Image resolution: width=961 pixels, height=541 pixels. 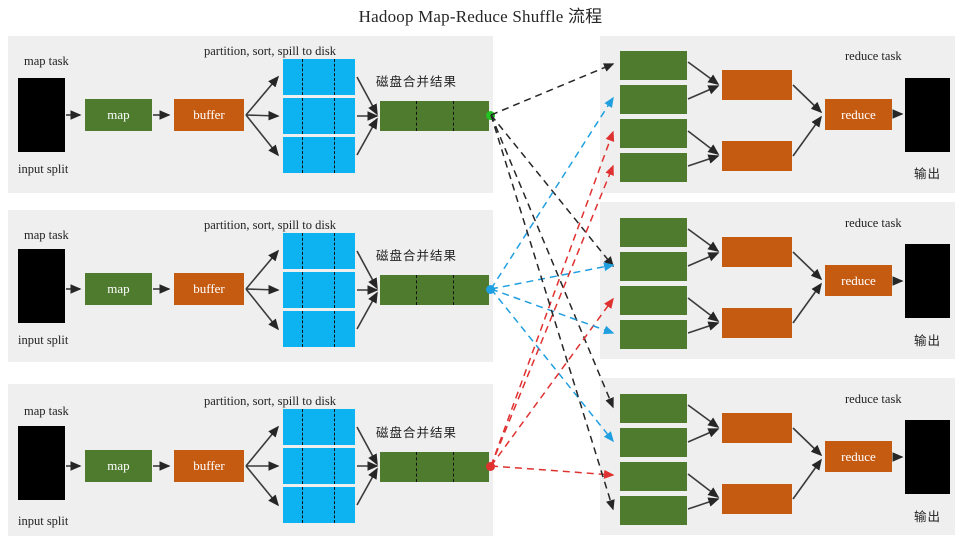 What do you see at coordinates (928, 517) in the screenshot?
I see `output-label-3: 输出` at bounding box center [928, 517].